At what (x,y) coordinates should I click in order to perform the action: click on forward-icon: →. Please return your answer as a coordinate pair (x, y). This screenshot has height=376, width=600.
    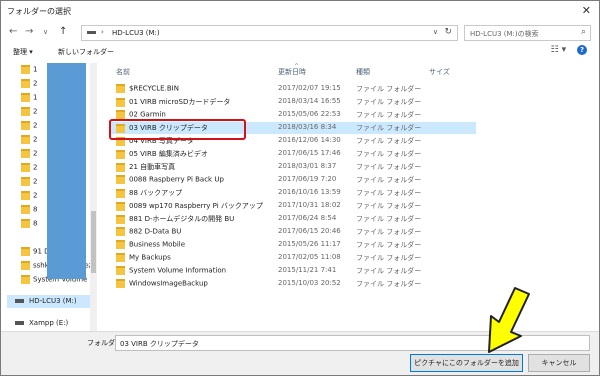
    Looking at the image, I should click on (29, 31).